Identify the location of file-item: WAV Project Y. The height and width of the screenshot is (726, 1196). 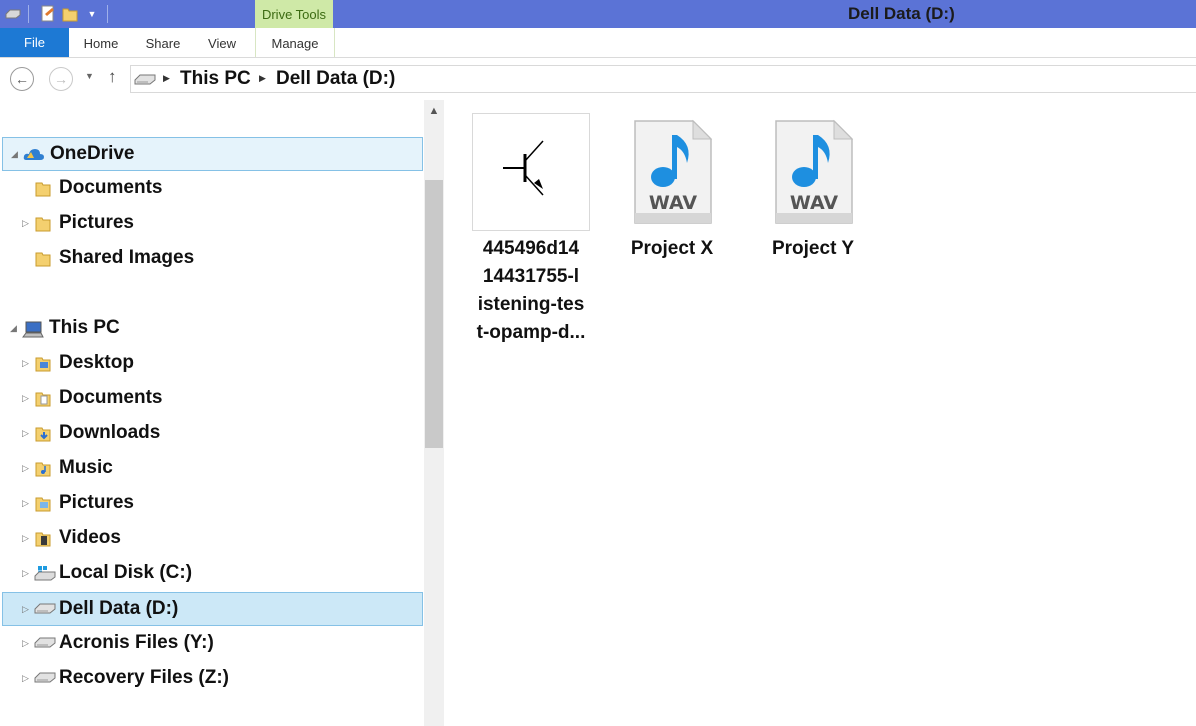
(813, 188).